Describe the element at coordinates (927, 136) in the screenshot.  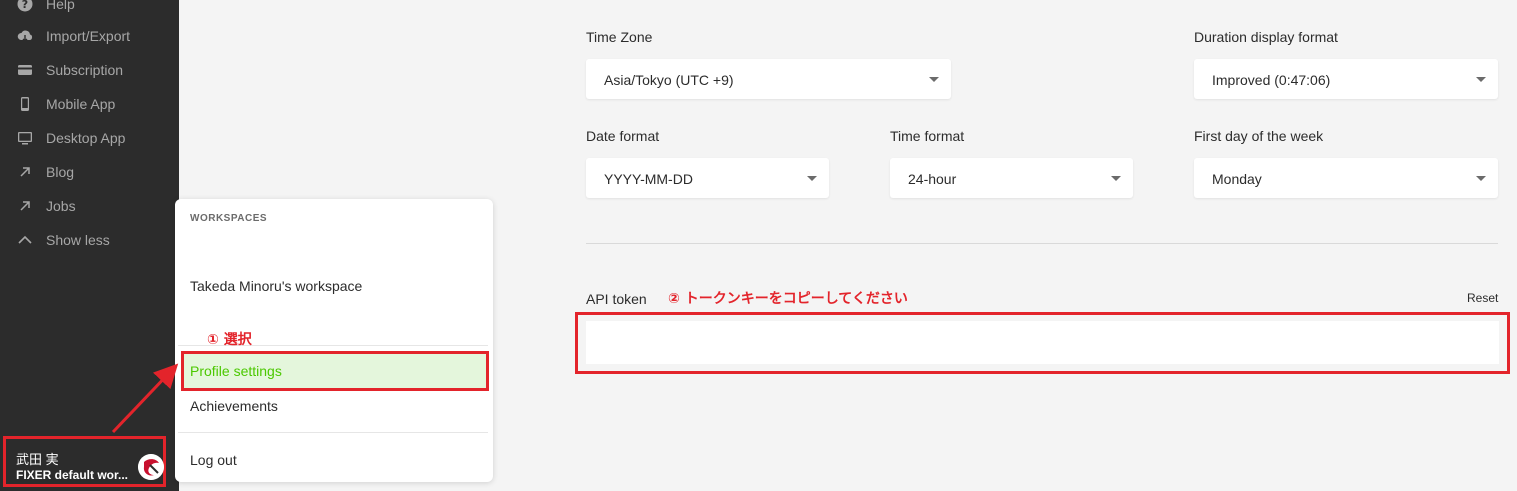
I see `time-format-label: Time format` at that location.